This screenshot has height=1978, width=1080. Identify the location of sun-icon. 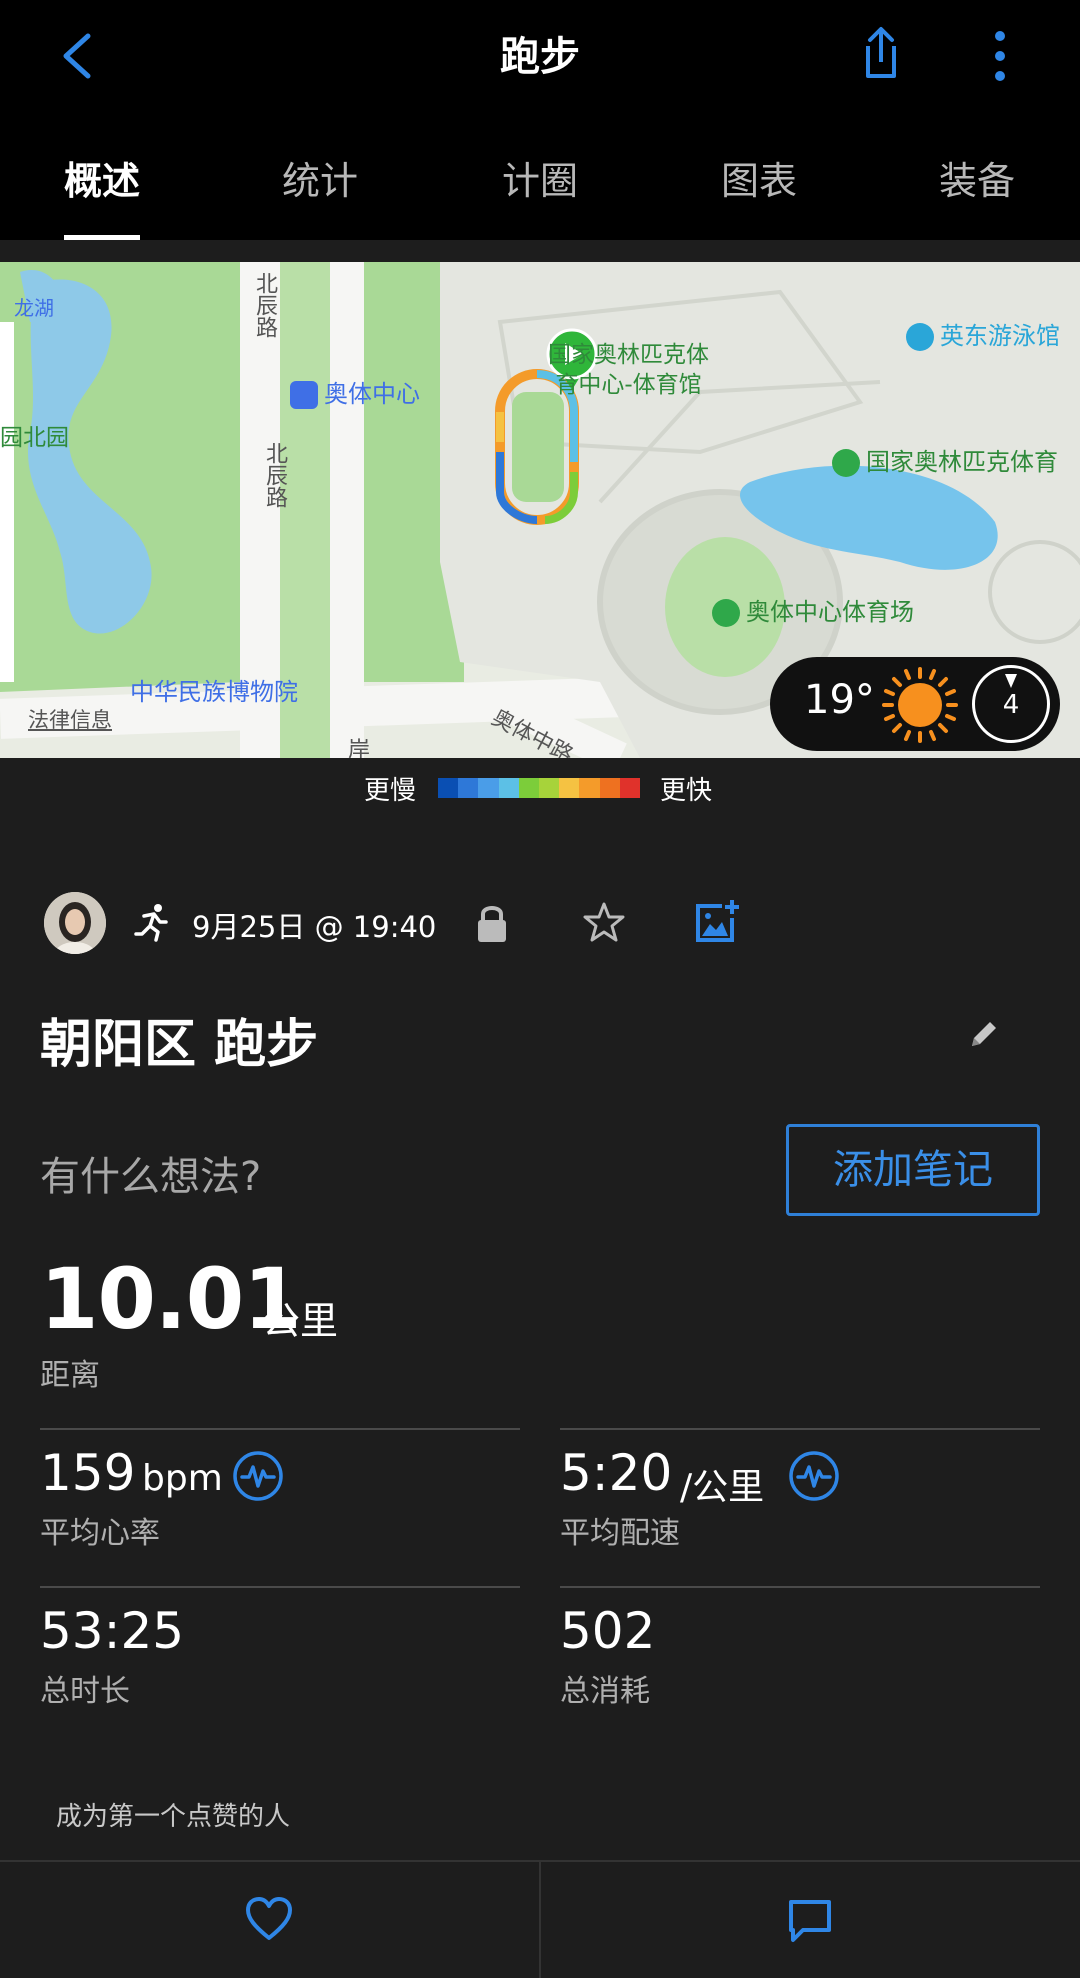
(920, 705).